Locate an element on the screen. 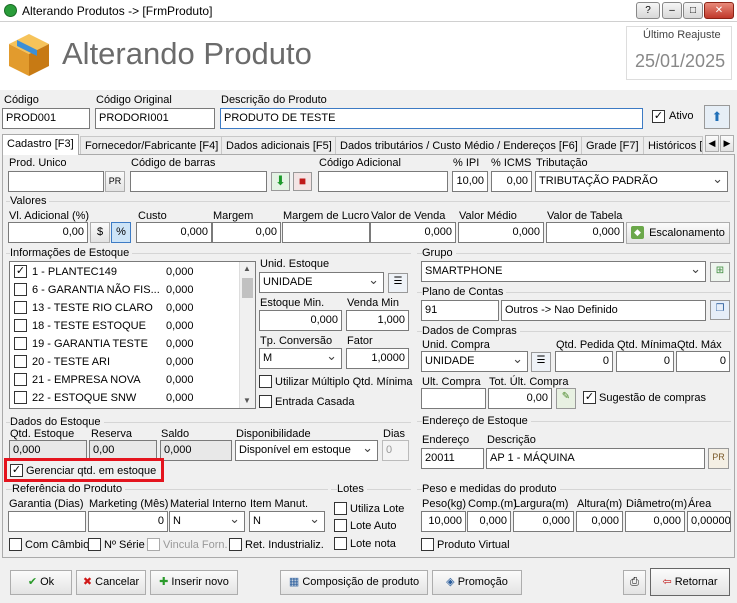 The image size is (737, 603). valor-tabela-field: 0,000 is located at coordinates (585, 232).